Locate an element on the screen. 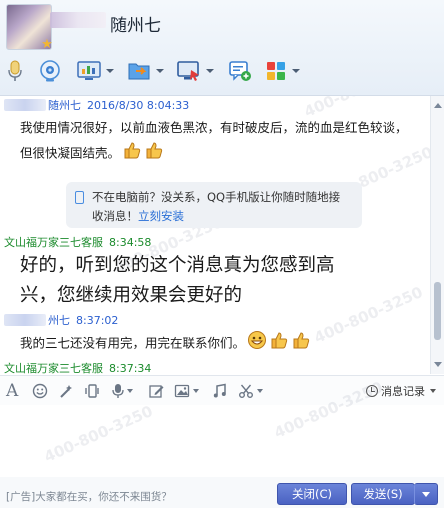  message-header: 州七 8:37:02 is located at coordinates (61, 320).